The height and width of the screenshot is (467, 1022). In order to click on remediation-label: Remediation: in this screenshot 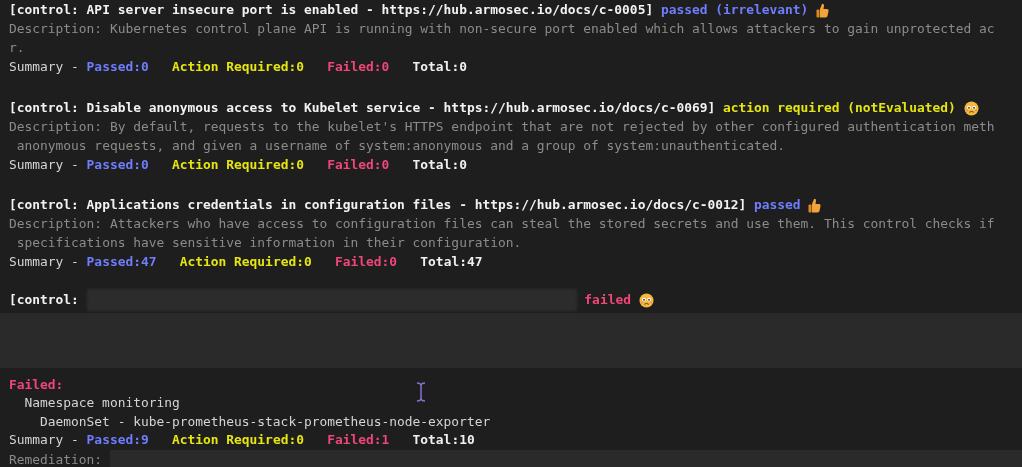, I will do `click(56, 459)`.